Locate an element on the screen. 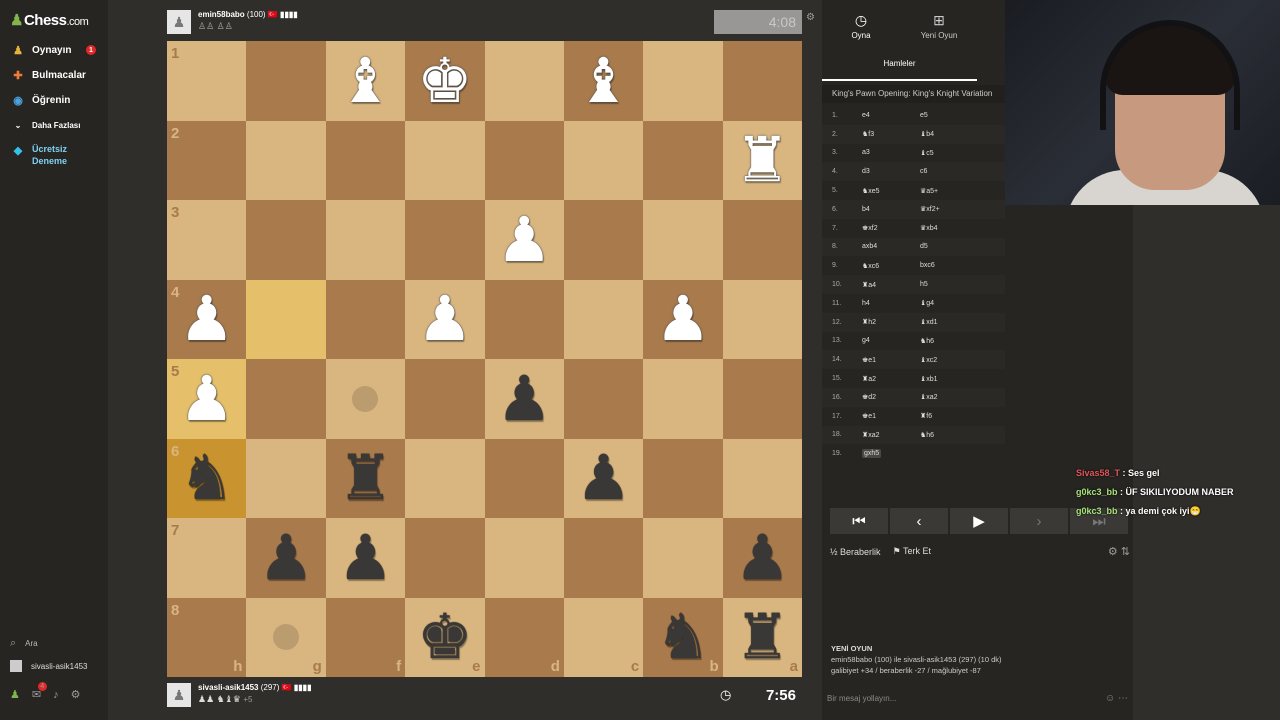 The width and height of the screenshot is (1280, 720). tab-new-game: ⊞ Yeni Oyun is located at coordinates (939, 26).